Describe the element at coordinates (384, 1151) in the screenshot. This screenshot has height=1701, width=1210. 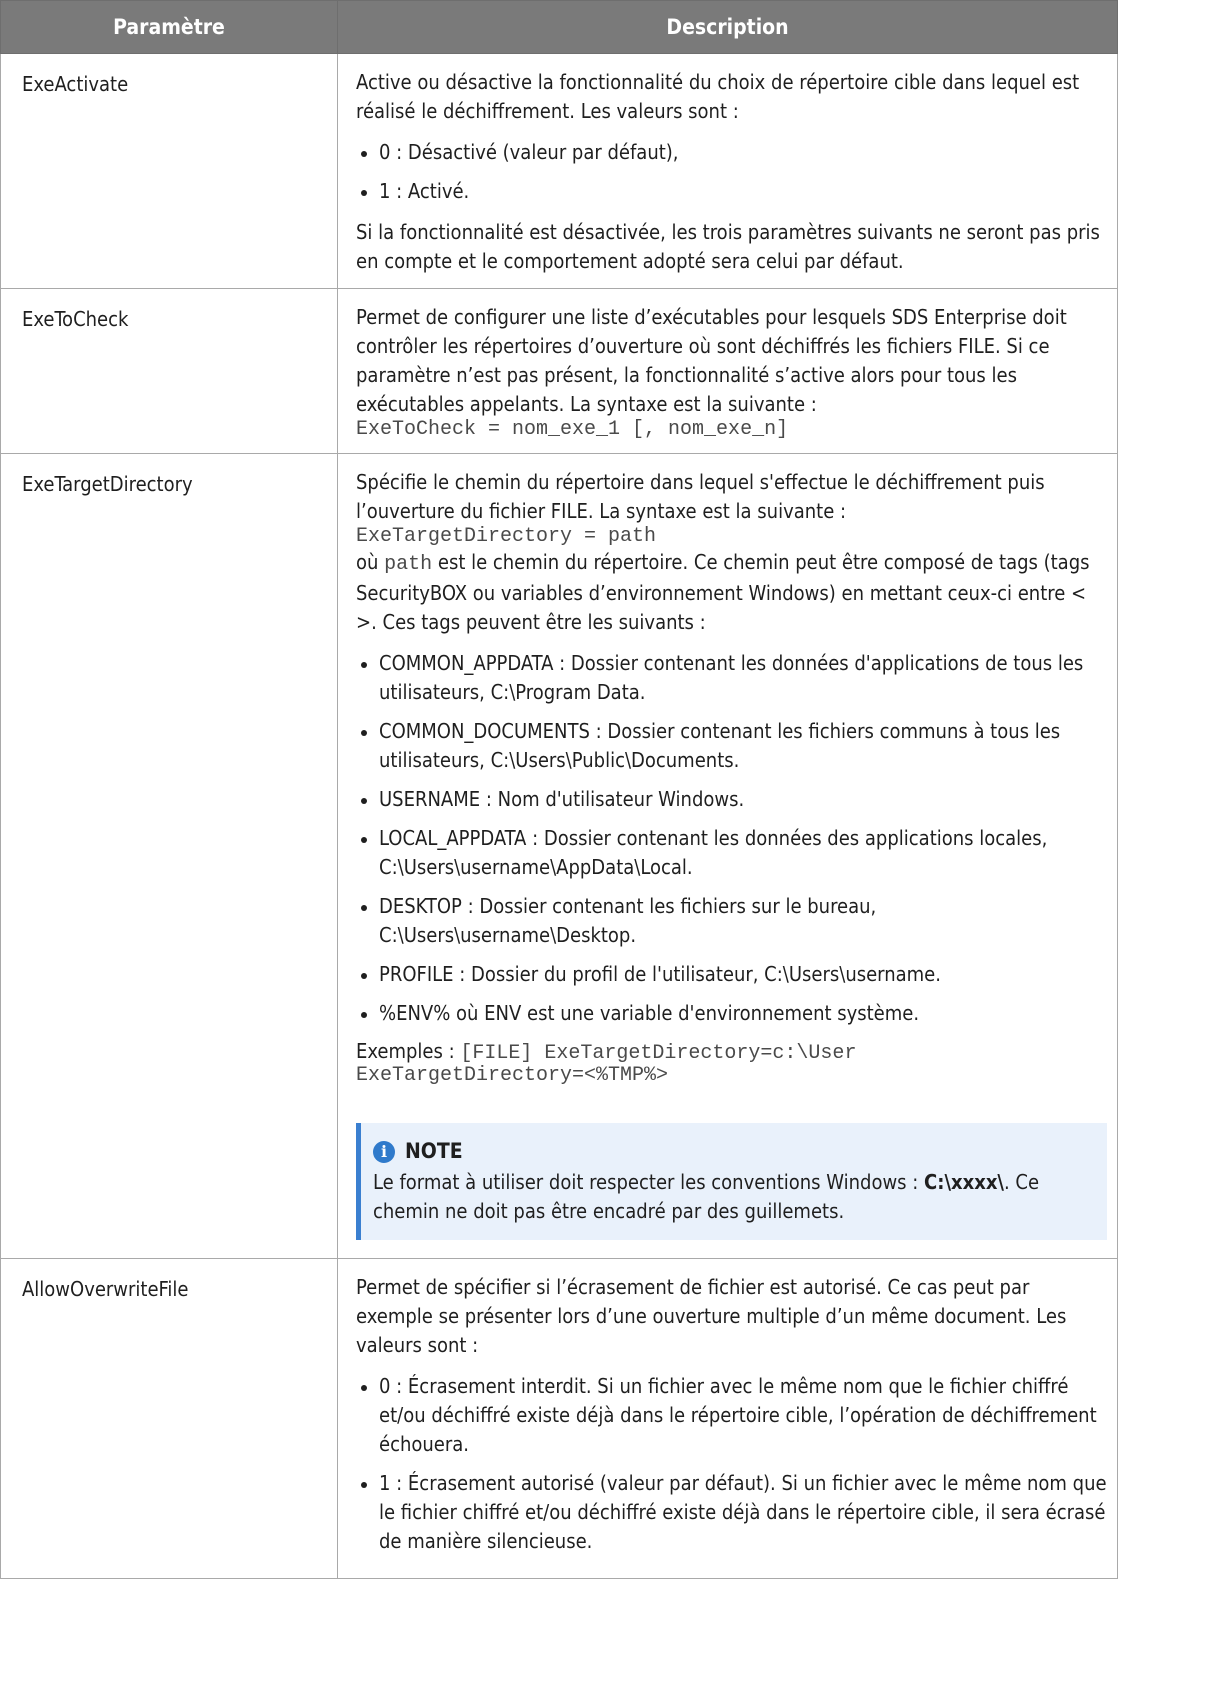
I see `info-icon: i` at that location.